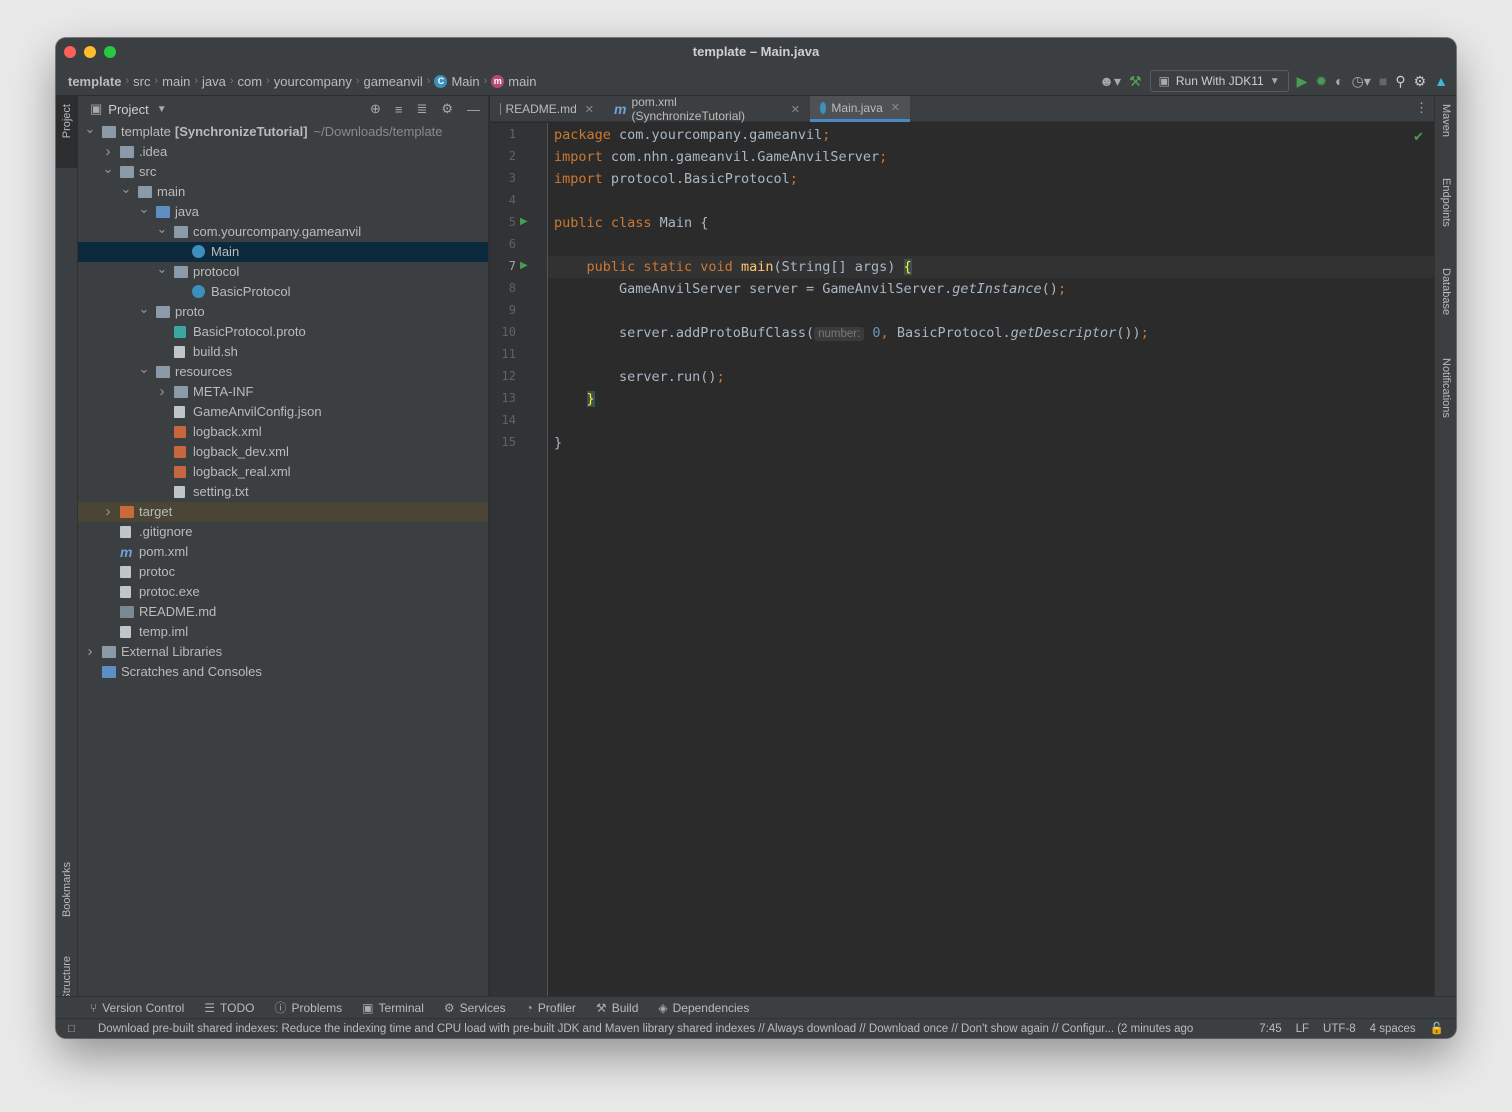  Describe the element at coordinates (1400, 81) in the screenshot. I see `search-icon: ⚲` at that location.